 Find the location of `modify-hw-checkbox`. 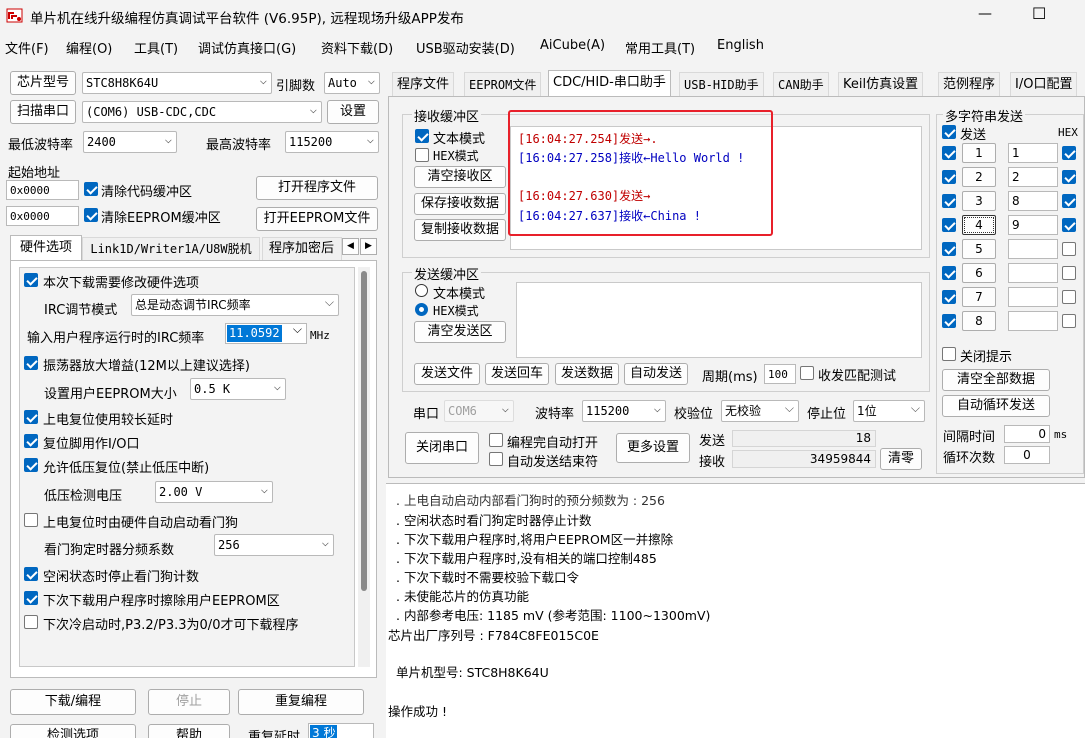

modify-hw-checkbox is located at coordinates (31, 280).